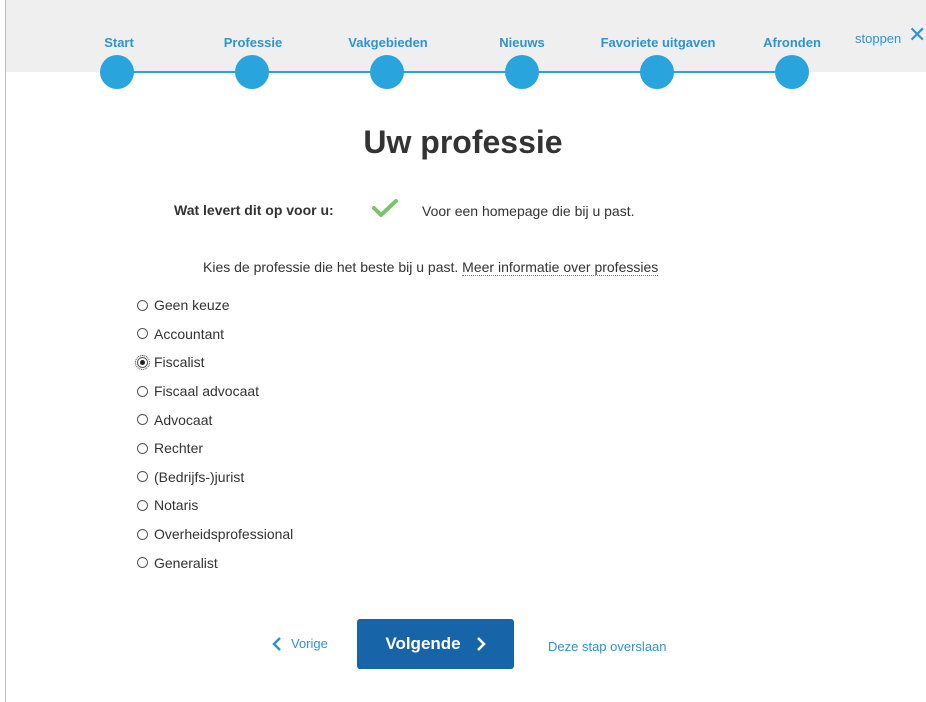 The width and height of the screenshot is (926, 702). I want to click on option-label: Accountant, so click(189, 333).